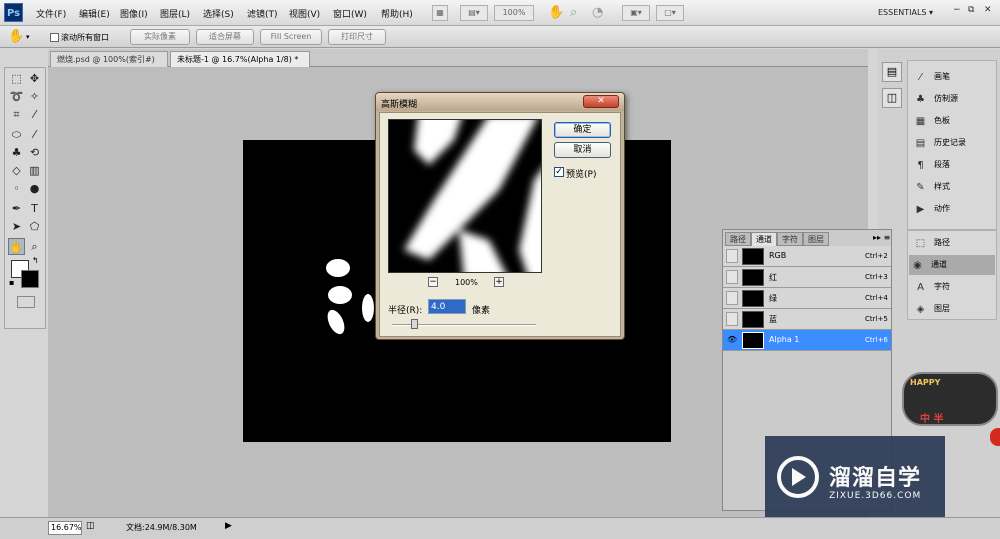  What do you see at coordinates (892, 98) in the screenshot?
I see `info-icon: ◫` at bounding box center [892, 98].